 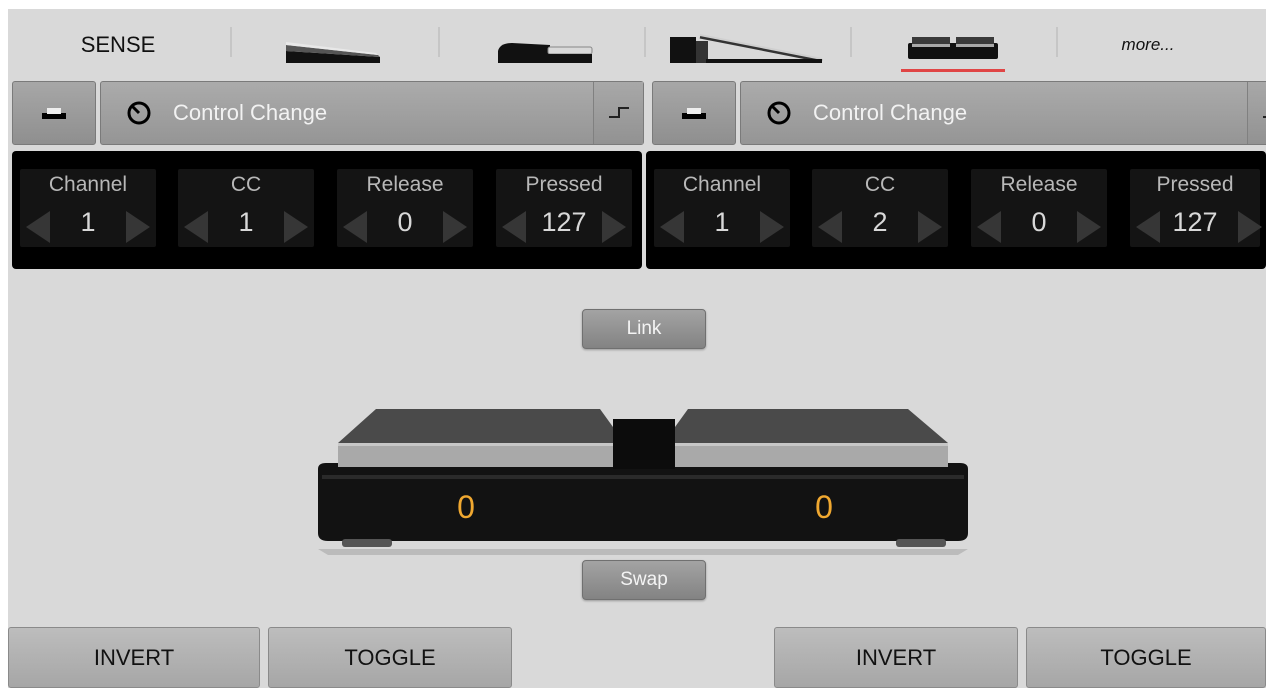 What do you see at coordinates (890, 112) in the screenshot?
I see `right-message-type-label: Control Change` at bounding box center [890, 112].